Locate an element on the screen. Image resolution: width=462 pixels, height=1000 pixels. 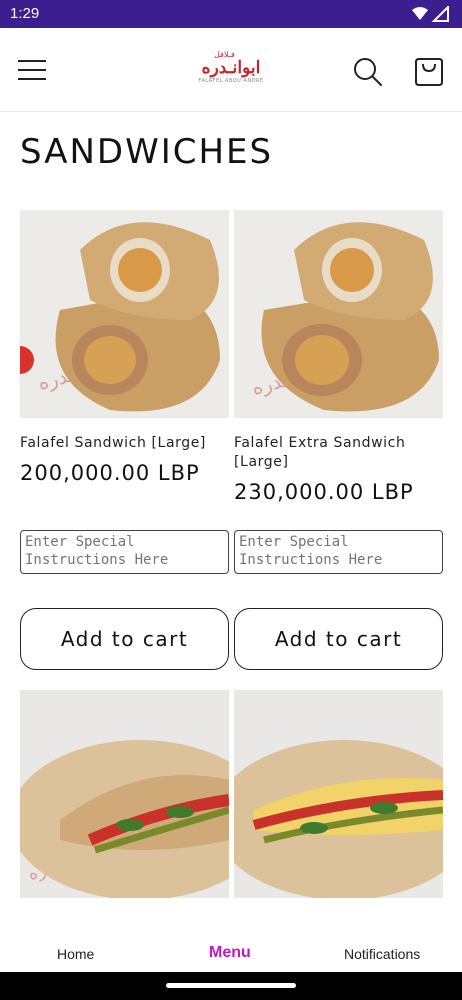
logo-arabic-text: ابوانـدره is located at coordinates (231, 68).